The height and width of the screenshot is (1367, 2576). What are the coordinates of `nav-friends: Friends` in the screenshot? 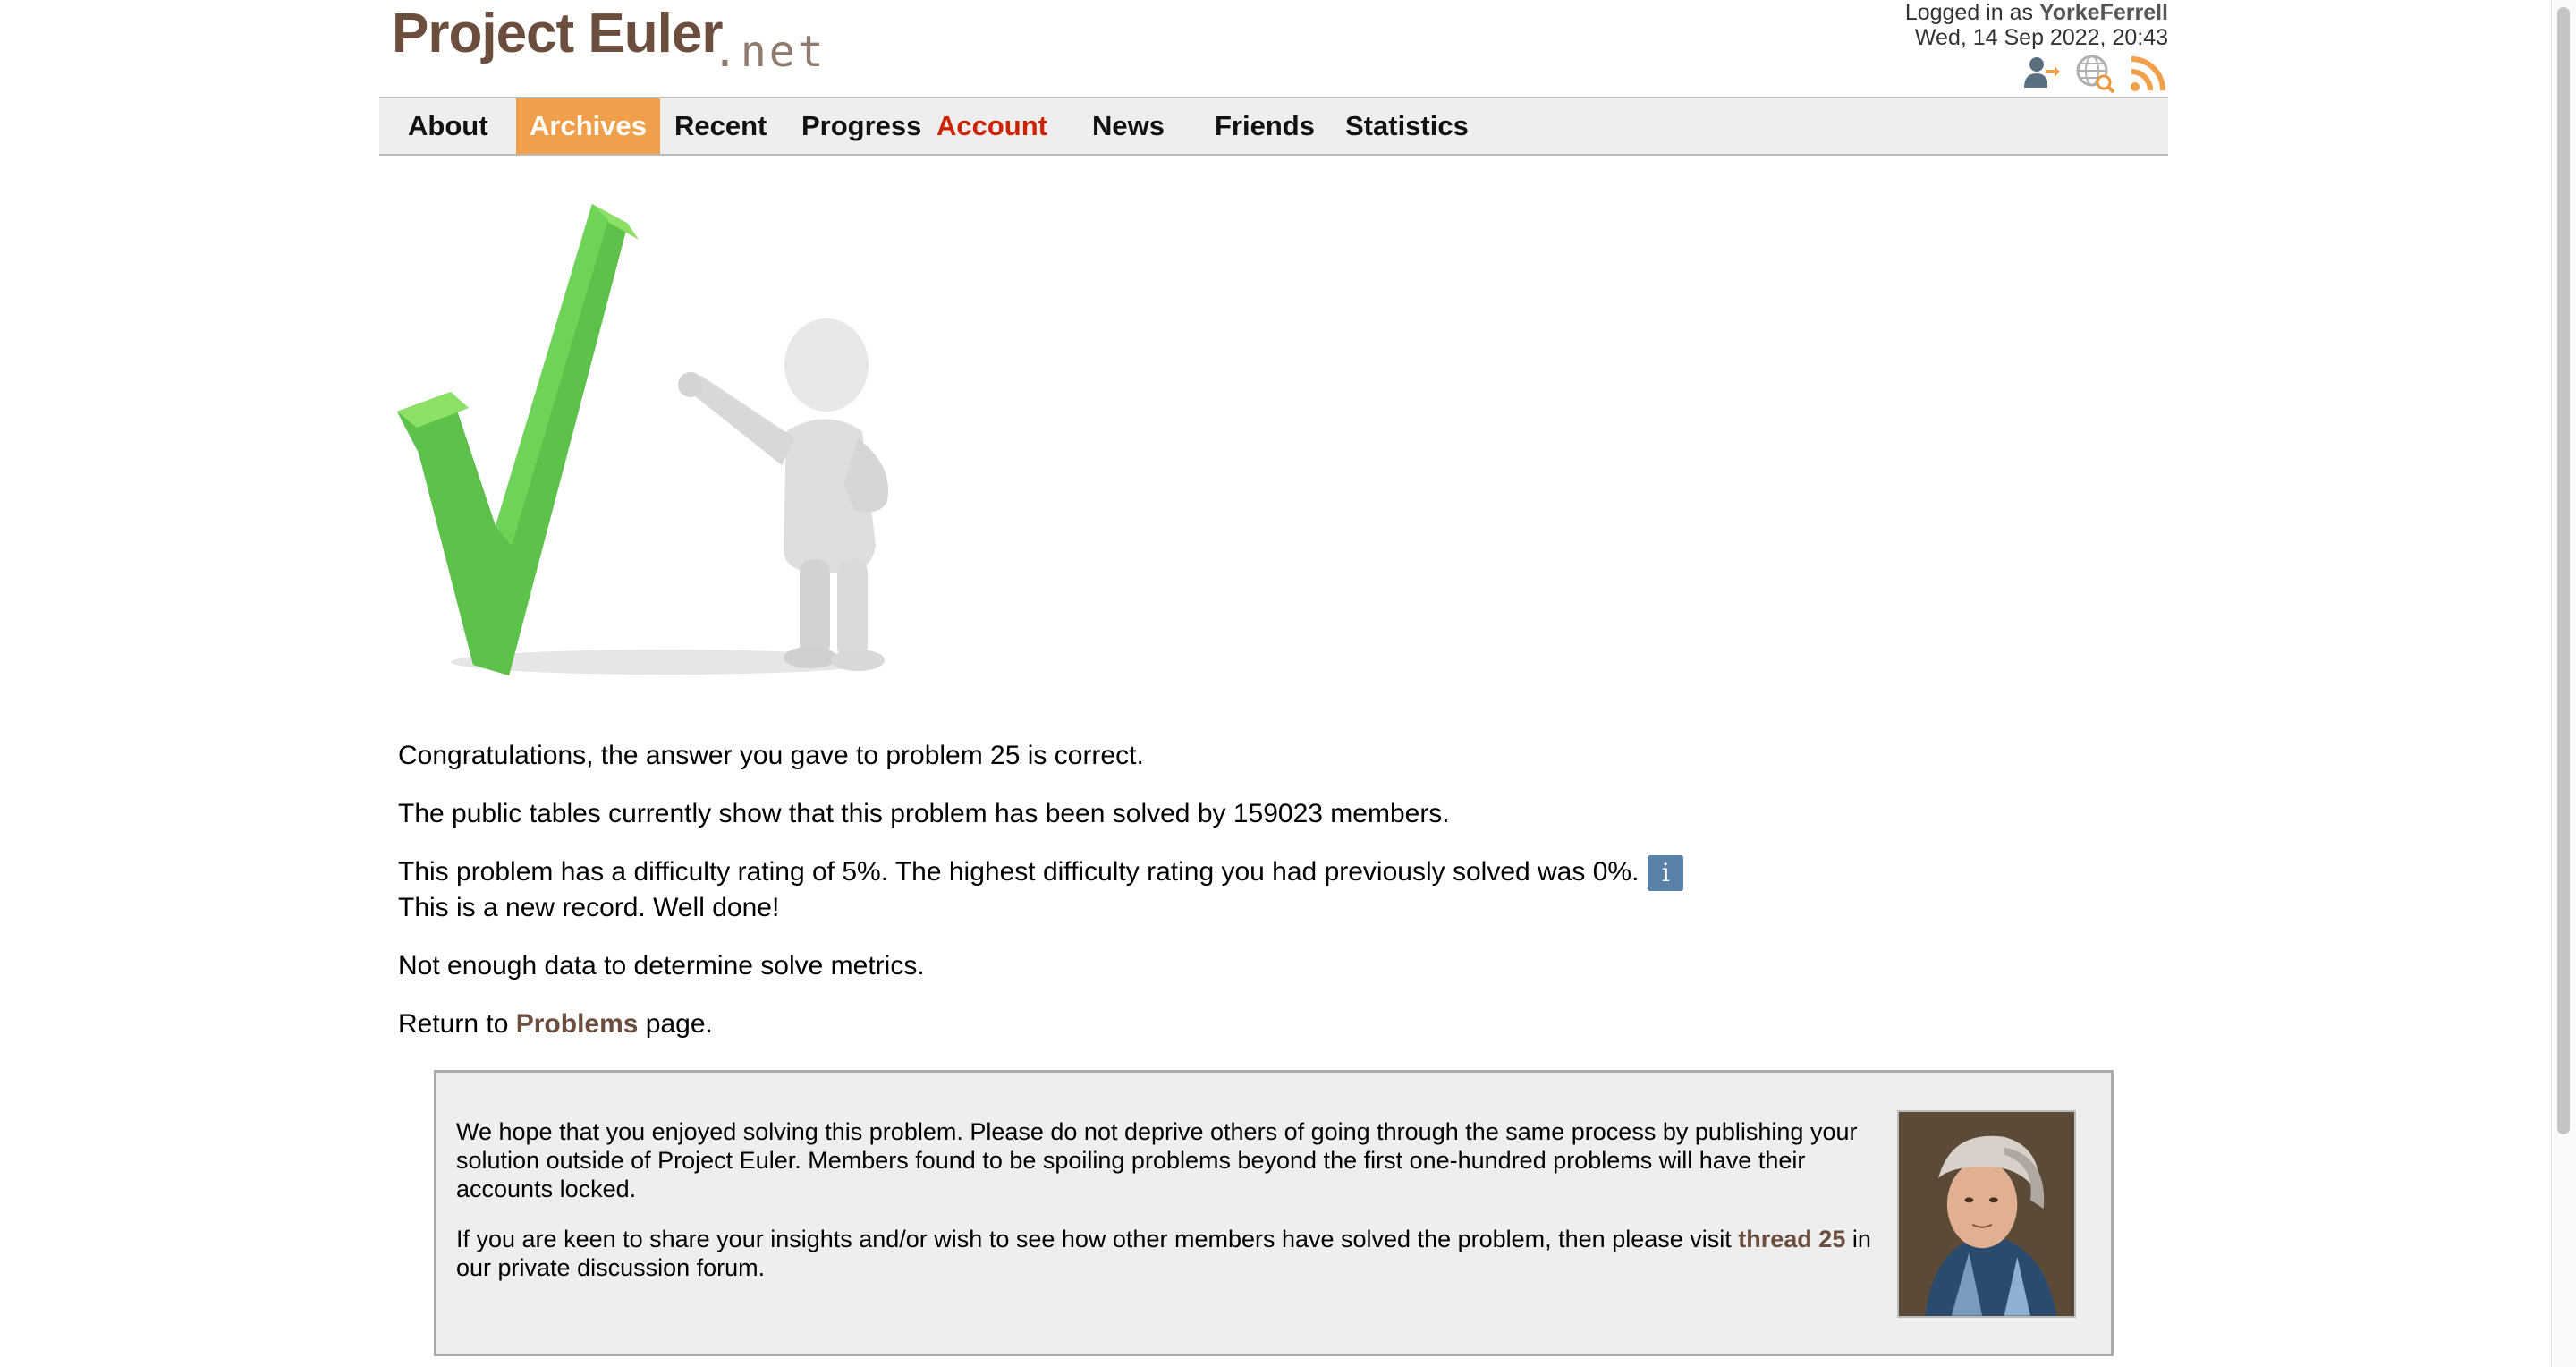 It's located at (1265, 126).